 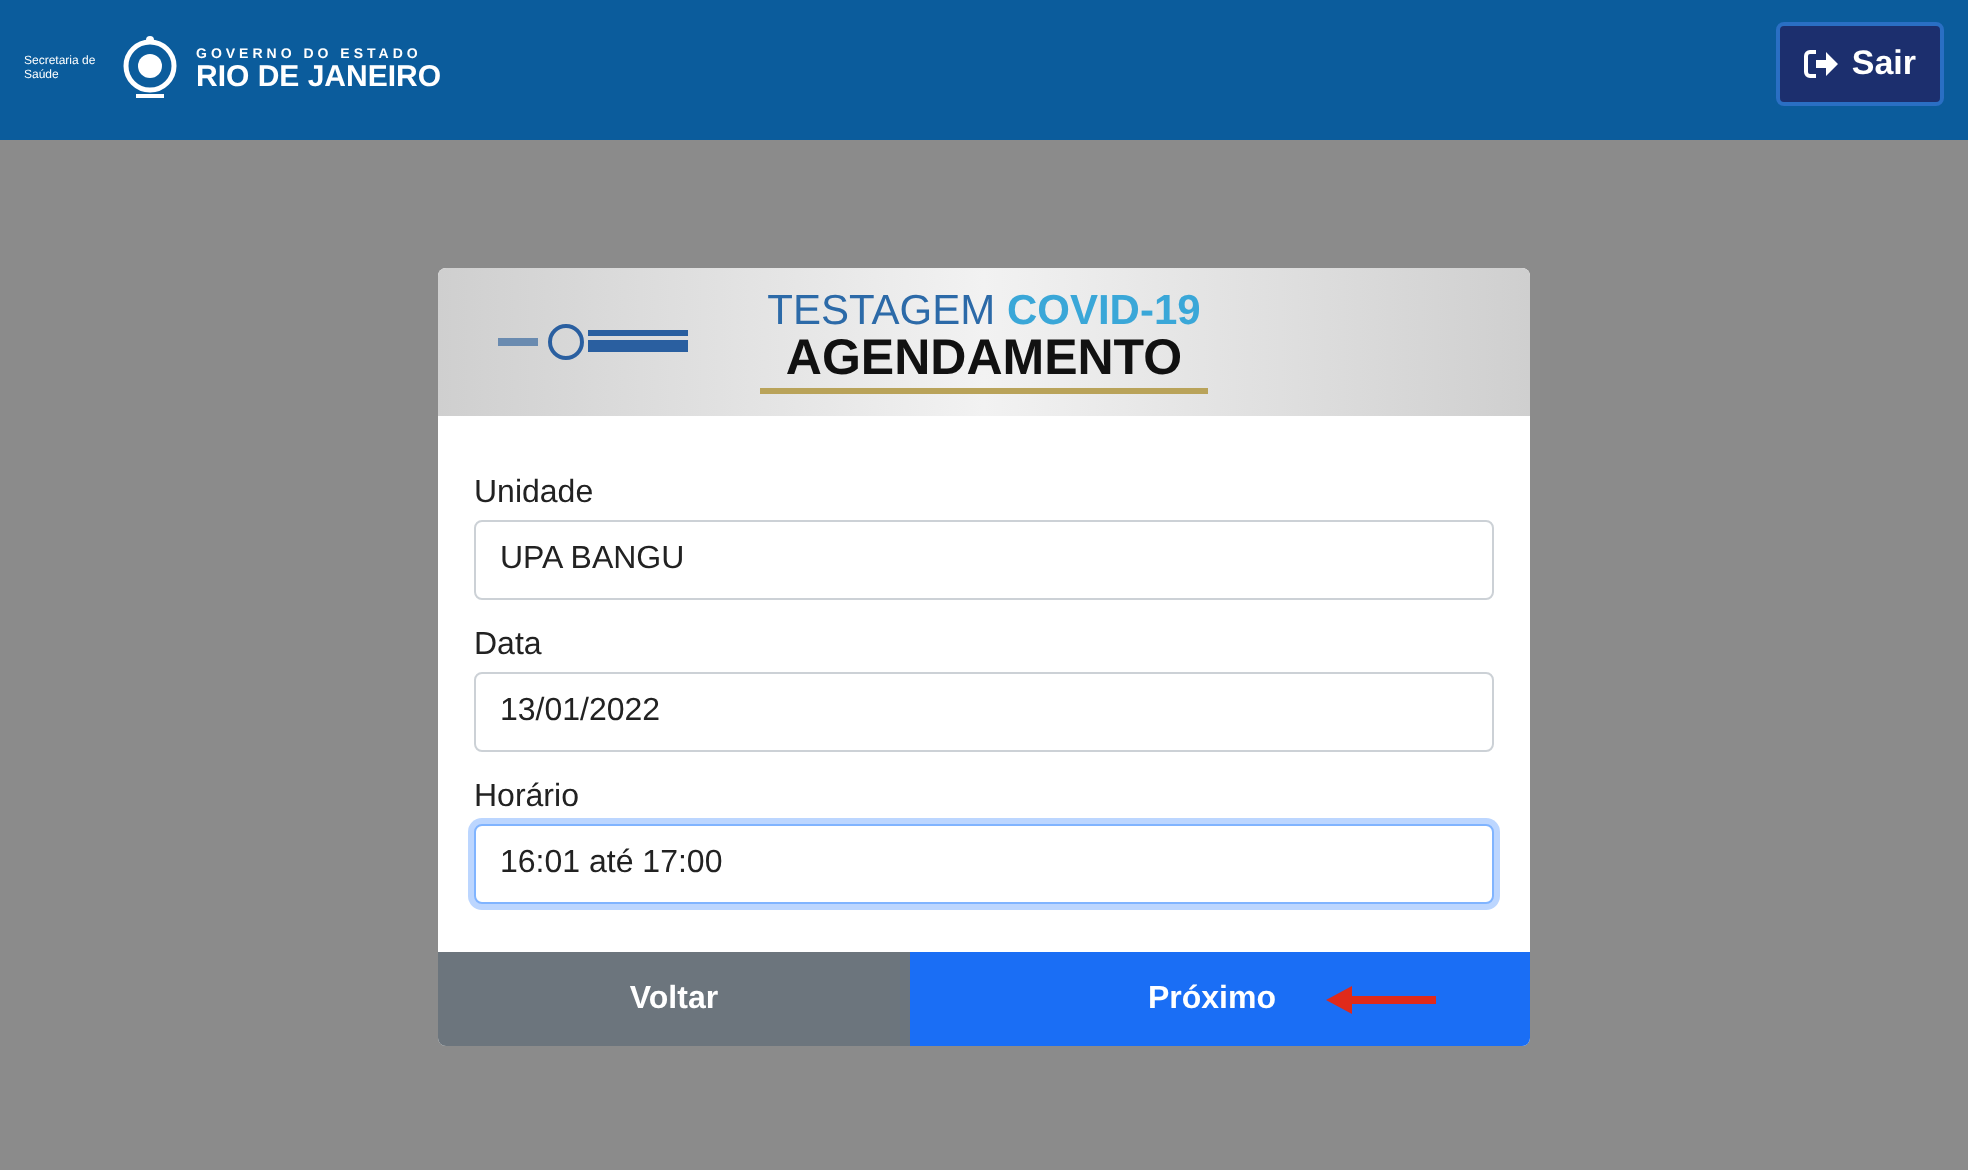 What do you see at coordinates (984, 864) in the screenshot?
I see `input-field: 16:01 até 17:00` at bounding box center [984, 864].